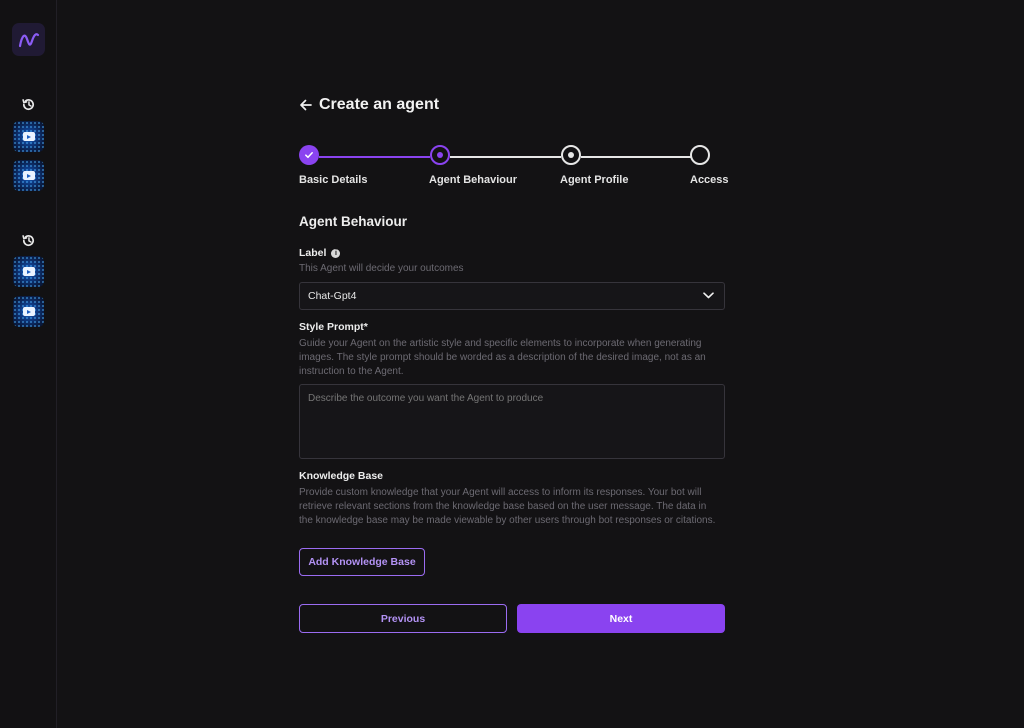 This screenshot has height=728, width=1024. What do you see at coordinates (28, 364) in the screenshot?
I see `sidebar` at bounding box center [28, 364].